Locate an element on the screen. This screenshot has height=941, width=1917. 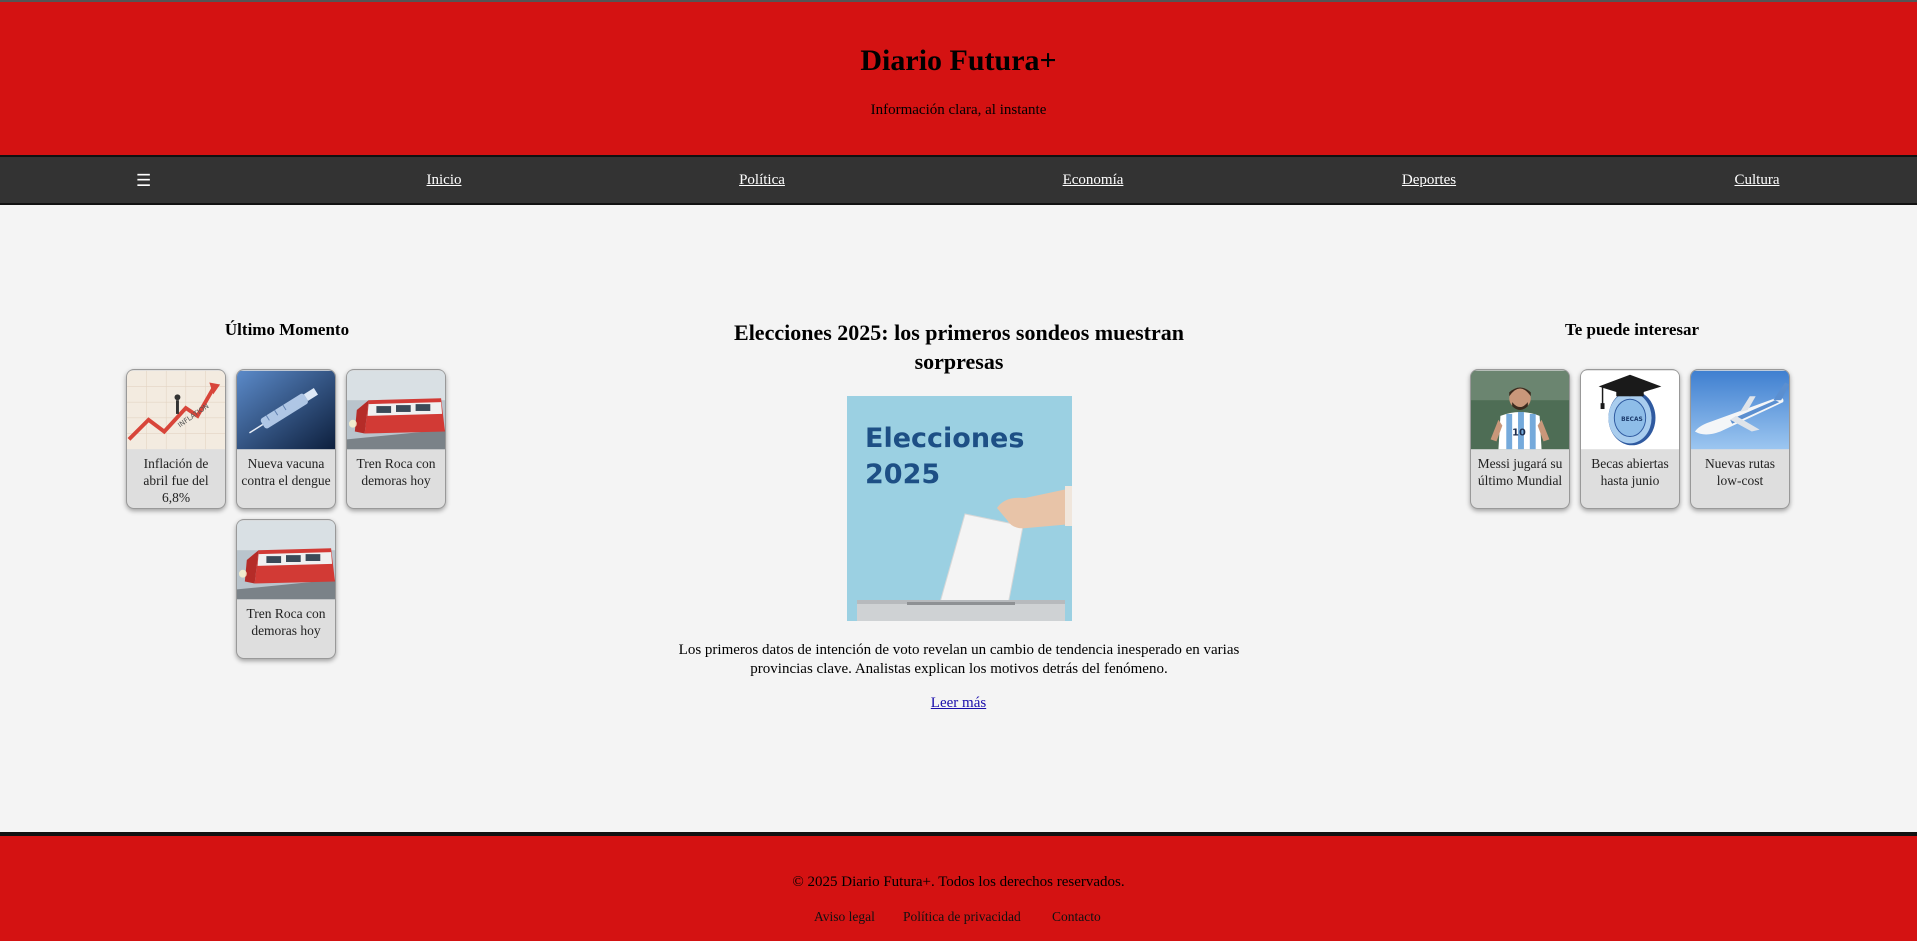
image-text-line2: 2025 is located at coordinates (902, 474).